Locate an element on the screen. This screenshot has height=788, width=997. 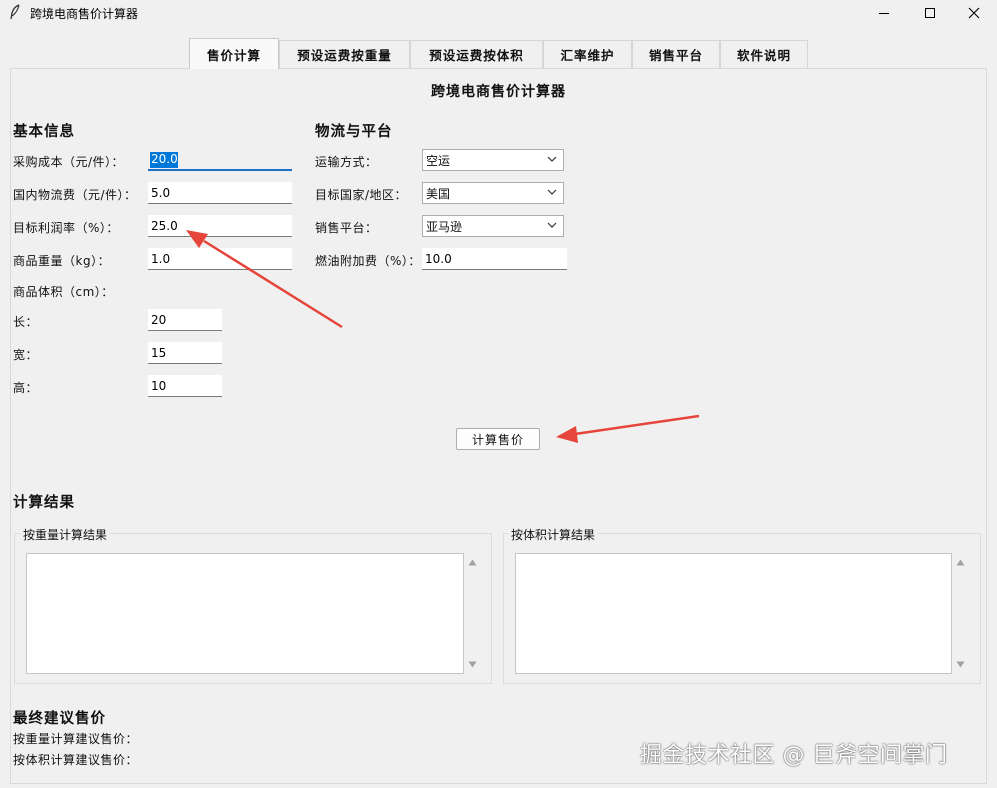
watermark: 掘金技术社区 @ 巨斧空间掌门 is located at coordinates (794, 755).